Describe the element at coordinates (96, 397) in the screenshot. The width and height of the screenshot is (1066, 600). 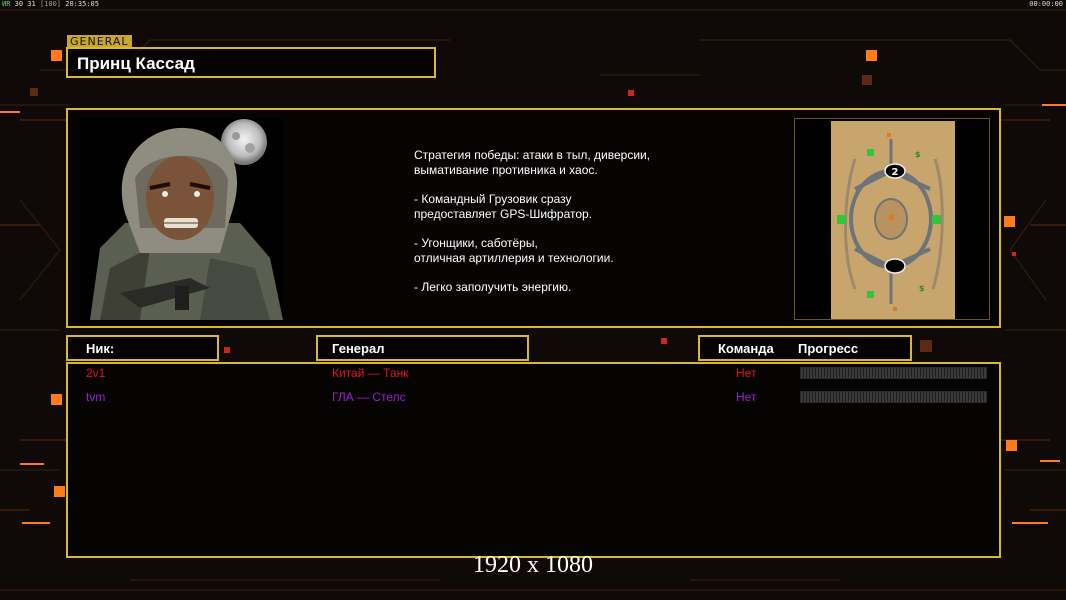
I see `player-nick: tvm` at that location.